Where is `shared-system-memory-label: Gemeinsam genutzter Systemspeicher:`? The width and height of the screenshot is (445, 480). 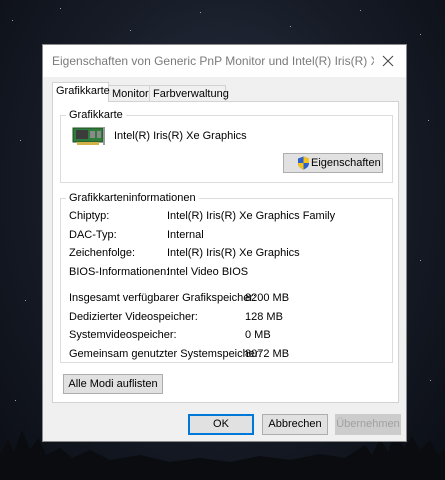 shared-system-memory-label: Gemeinsam genutzter Systemspeicher: is located at coordinates (165, 354).